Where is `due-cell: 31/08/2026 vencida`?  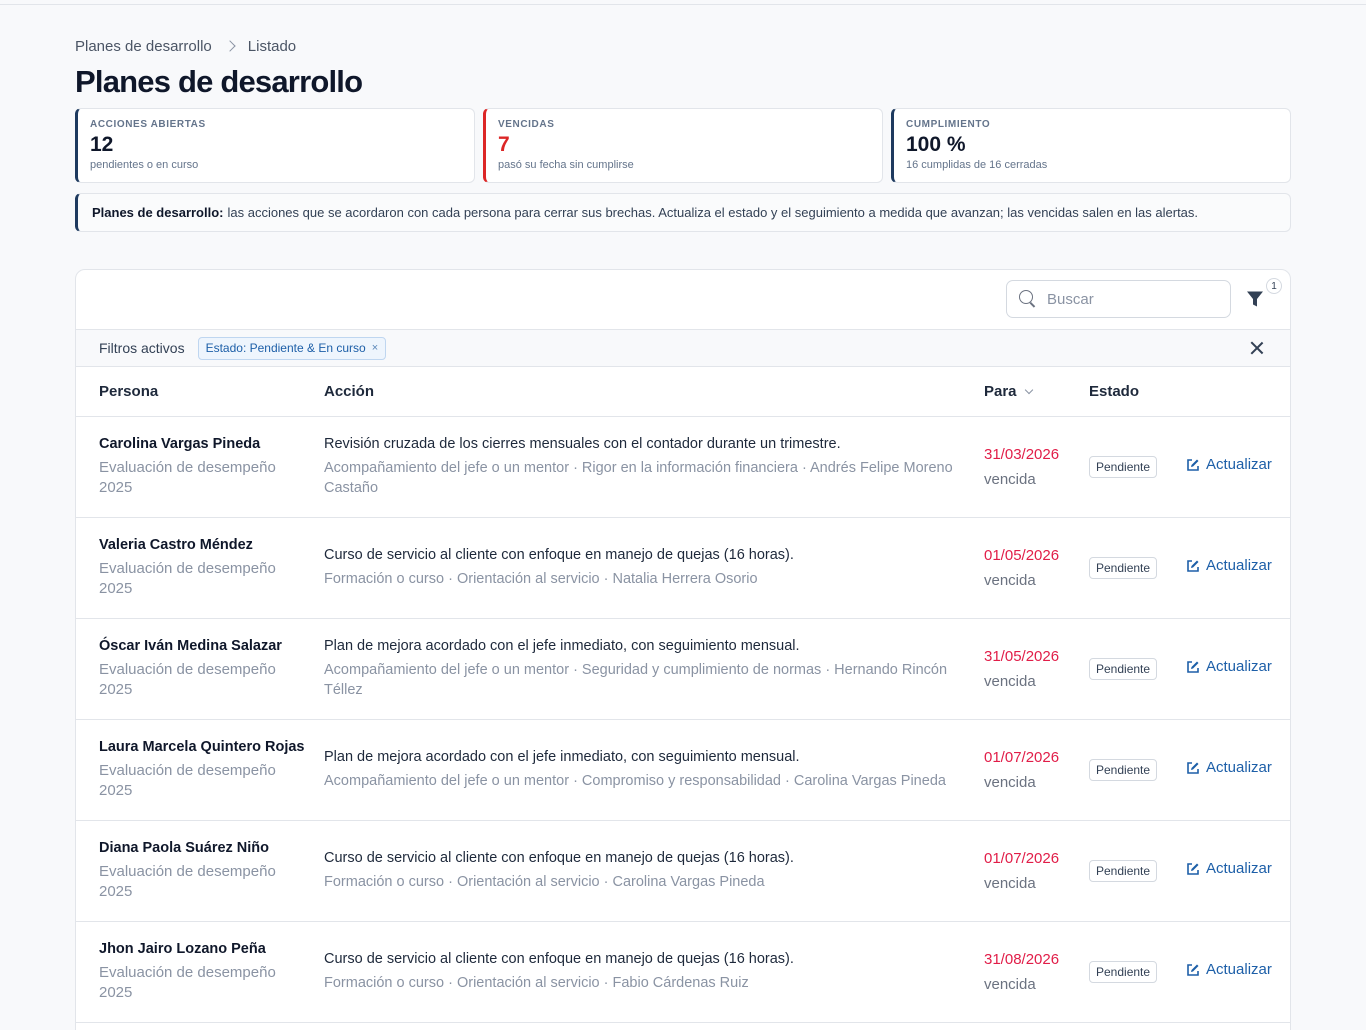 due-cell: 31/08/2026 vencida is located at coordinates (1036, 971).